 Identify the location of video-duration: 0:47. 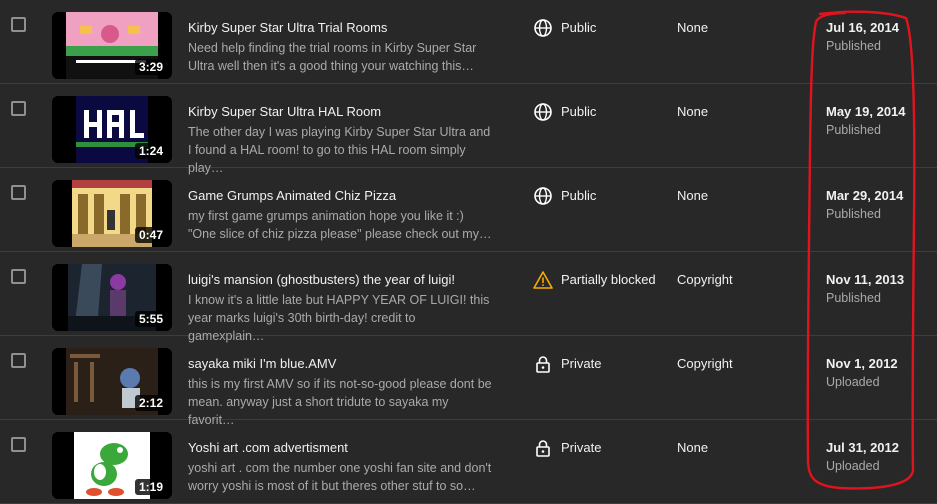
(150, 235).